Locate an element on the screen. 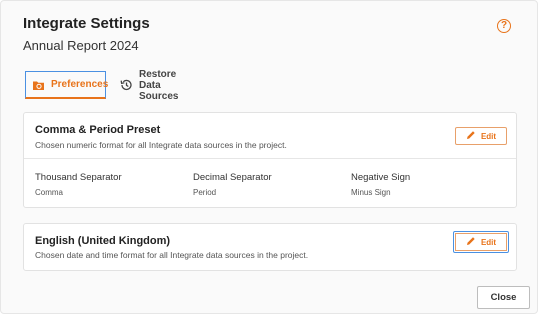 Image resolution: width=538 pixels, height=314 pixels. locale-title: English (United Kingdom) is located at coordinates (103, 241).